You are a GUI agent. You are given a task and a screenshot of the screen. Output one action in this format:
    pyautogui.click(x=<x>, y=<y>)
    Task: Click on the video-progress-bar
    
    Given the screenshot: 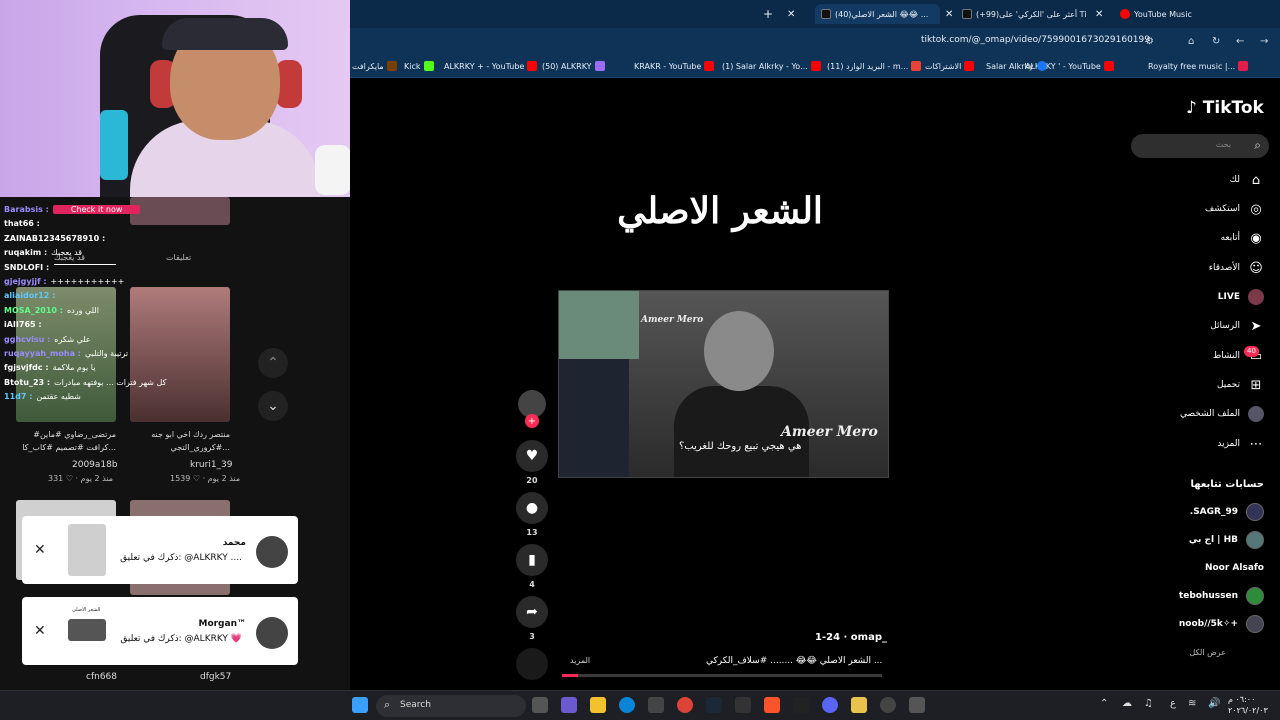 What is the action you would take?
    pyautogui.click(x=722, y=675)
    